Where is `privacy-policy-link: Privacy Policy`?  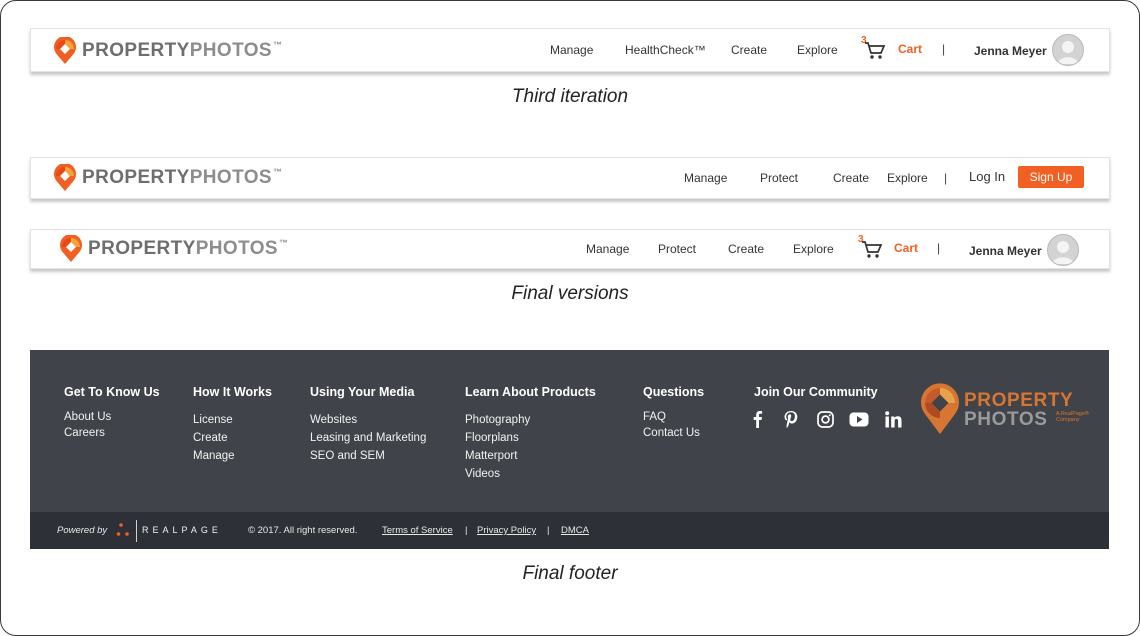
privacy-policy-link: Privacy Policy is located at coordinates (506, 530).